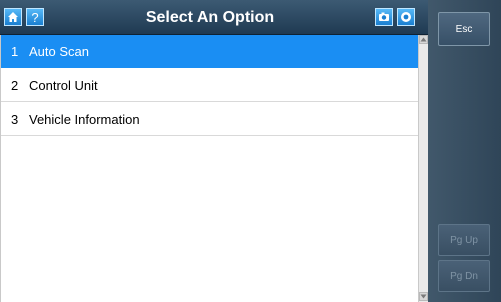 The image size is (501, 302). I want to click on arrow-up-icon, so click(423, 39).